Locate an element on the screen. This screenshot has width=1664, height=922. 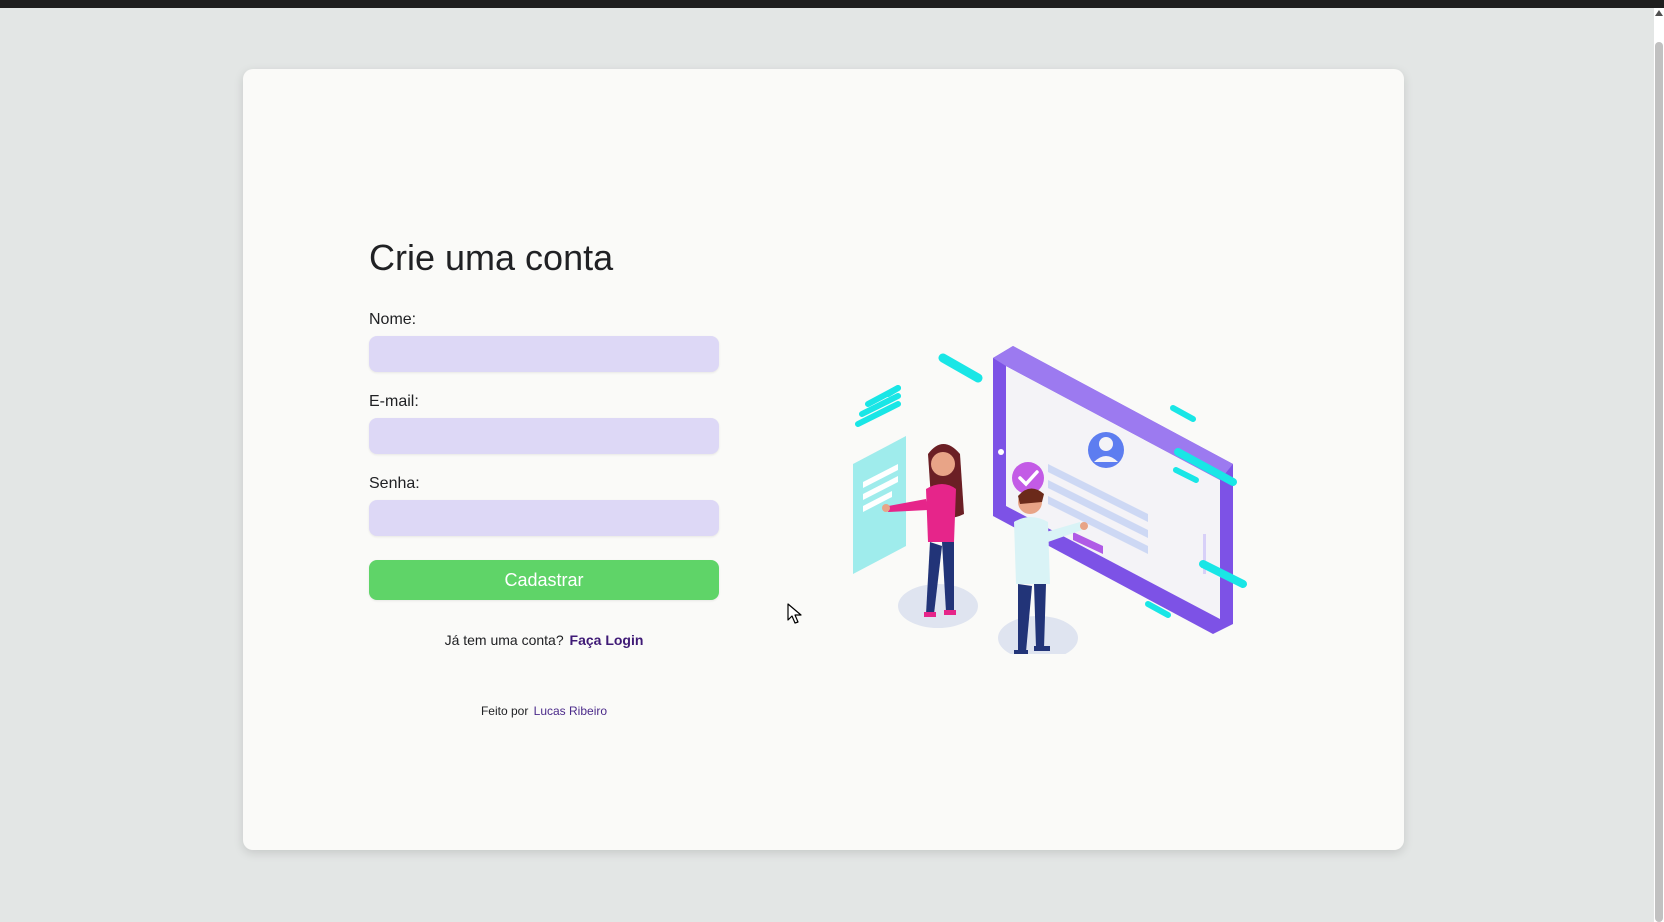
signup-illustration-icon is located at coordinates (1050, 500).